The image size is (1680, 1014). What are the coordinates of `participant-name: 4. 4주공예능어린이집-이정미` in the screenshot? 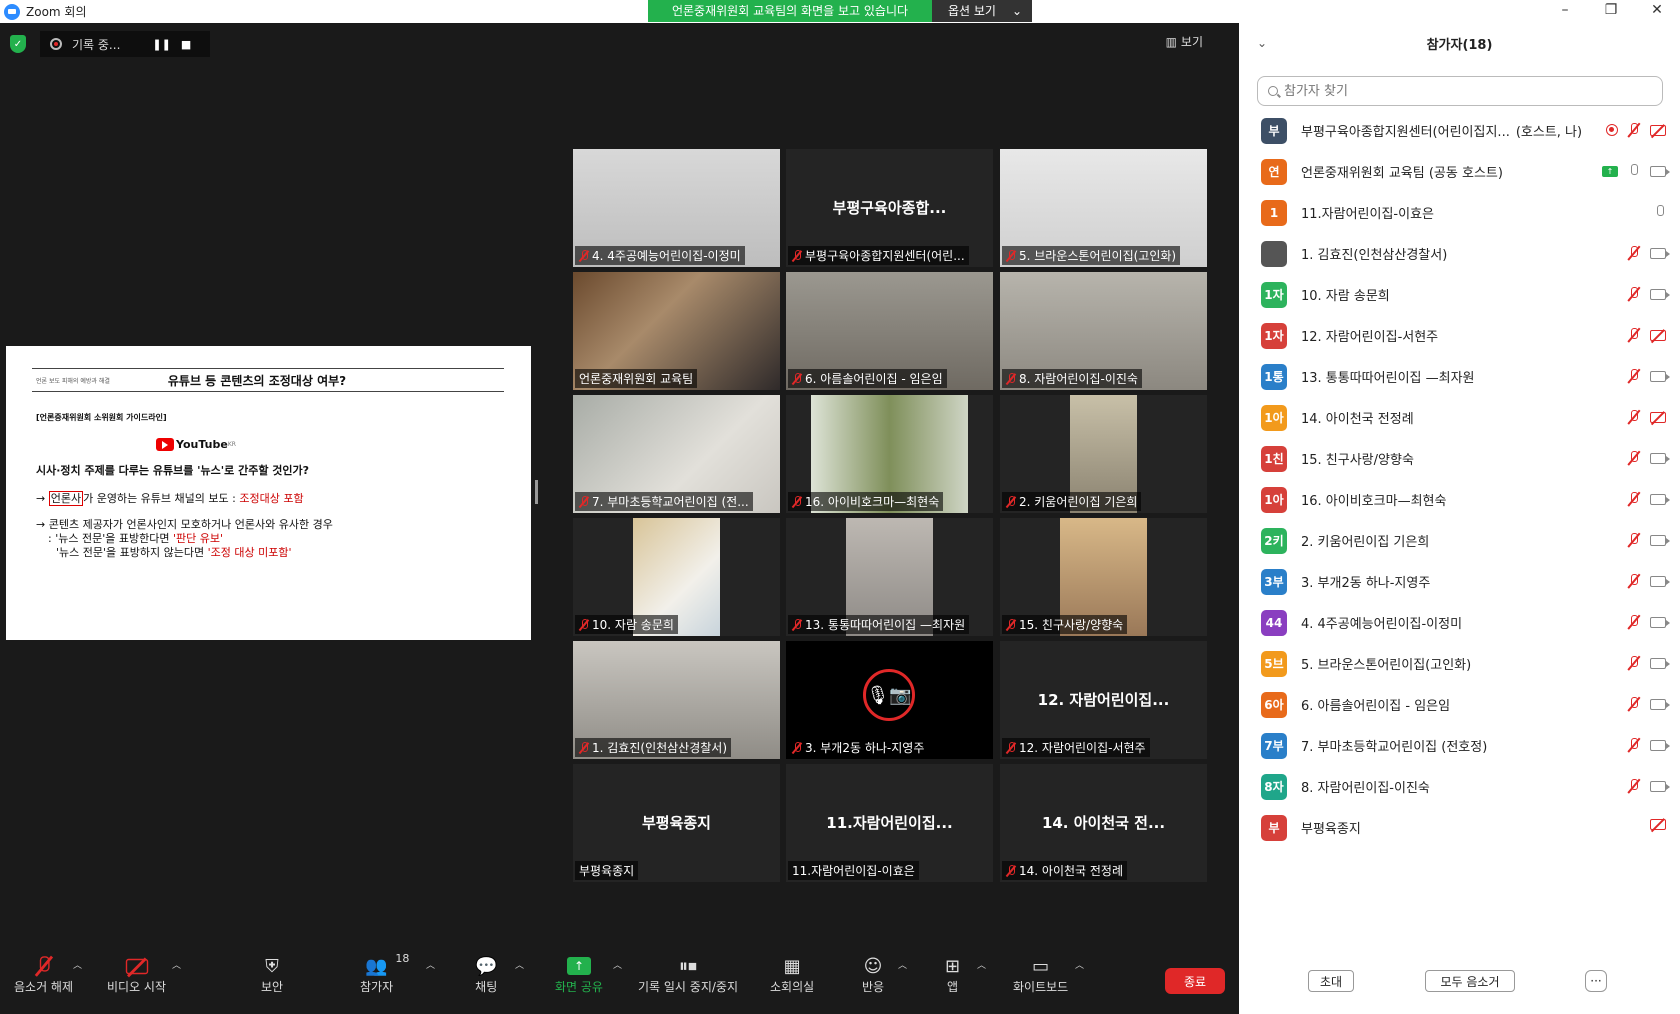 It's located at (1382, 624).